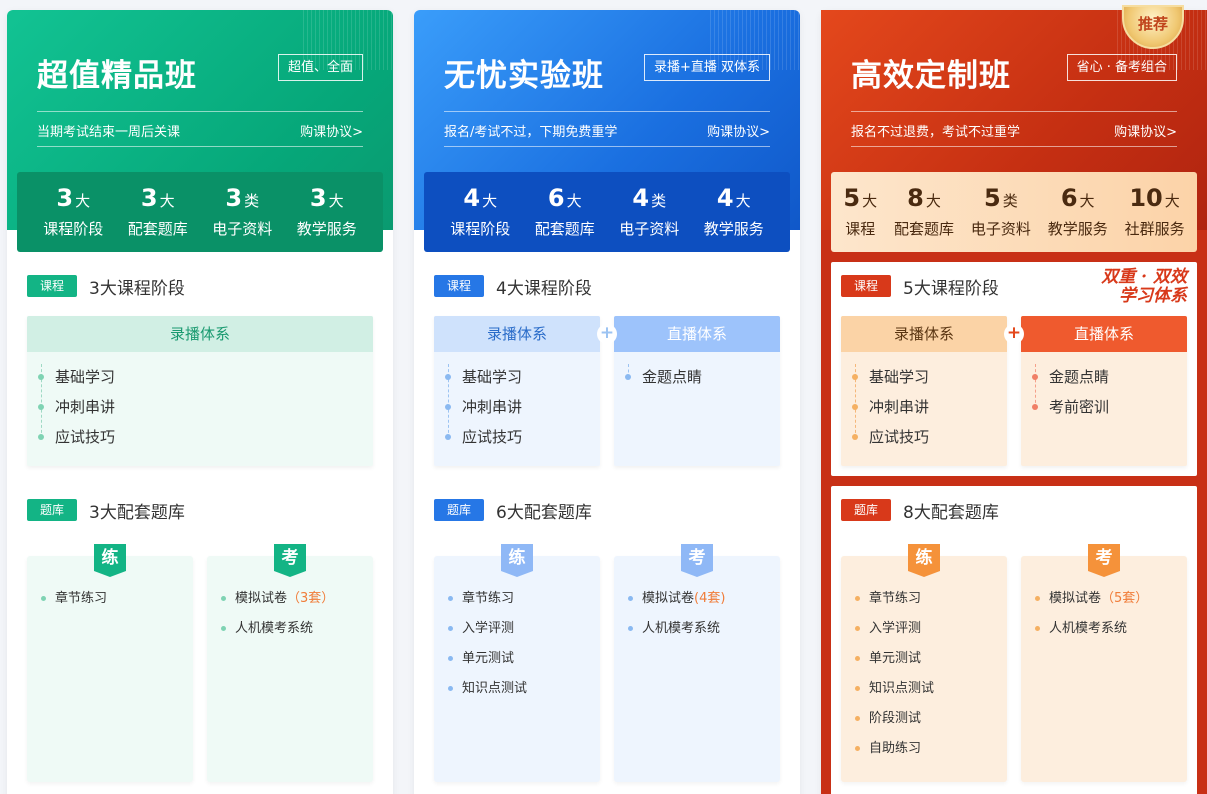 This screenshot has height=794, width=1207. I want to click on exam-bank-box: 考 模拟试卷（3套） 人机模考系统, so click(290, 663).